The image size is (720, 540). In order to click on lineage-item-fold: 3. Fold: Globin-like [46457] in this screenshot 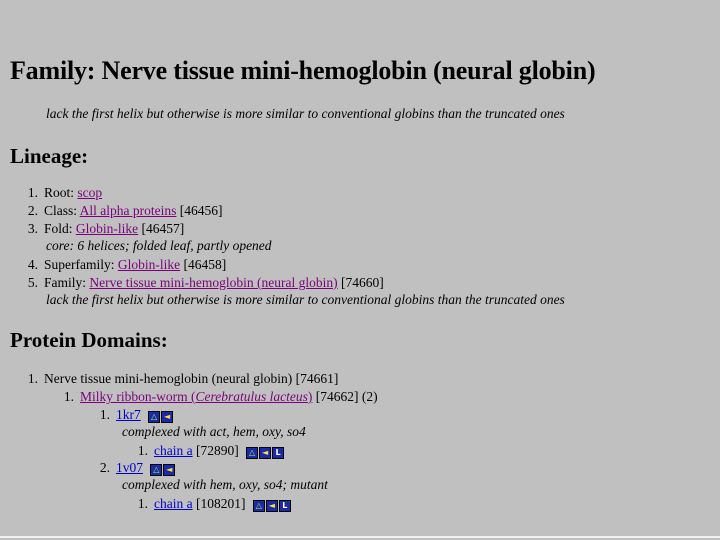, I will do `click(106, 228)`.